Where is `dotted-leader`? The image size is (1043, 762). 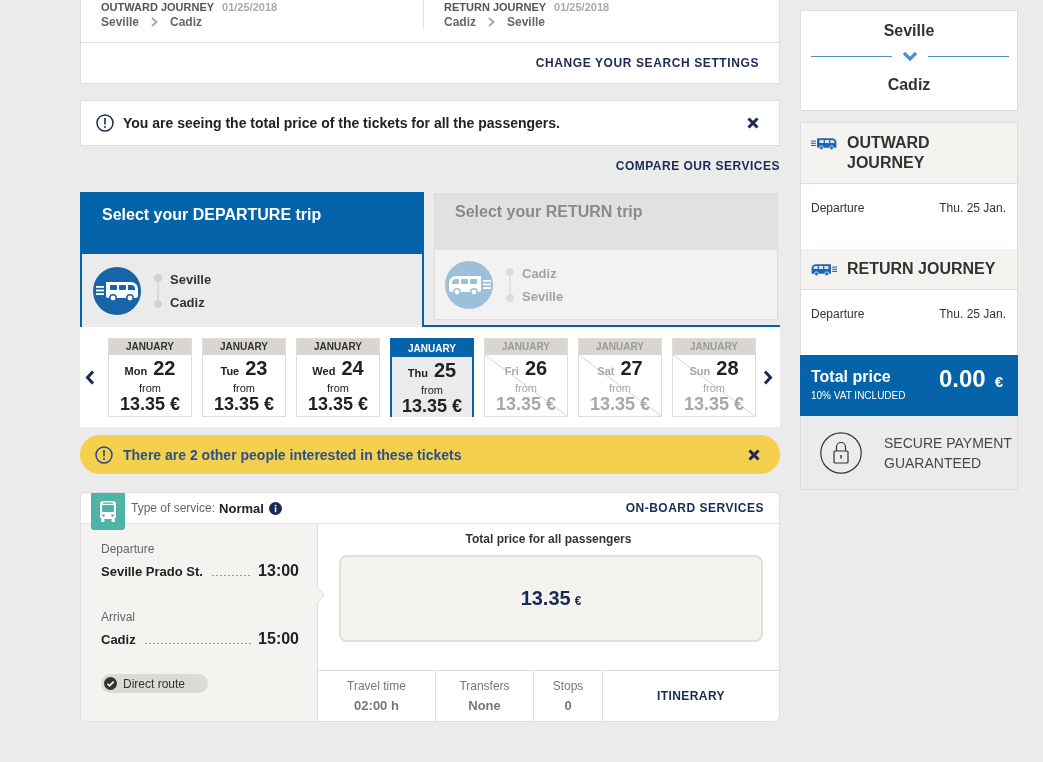 dotted-leader is located at coordinates (231, 575).